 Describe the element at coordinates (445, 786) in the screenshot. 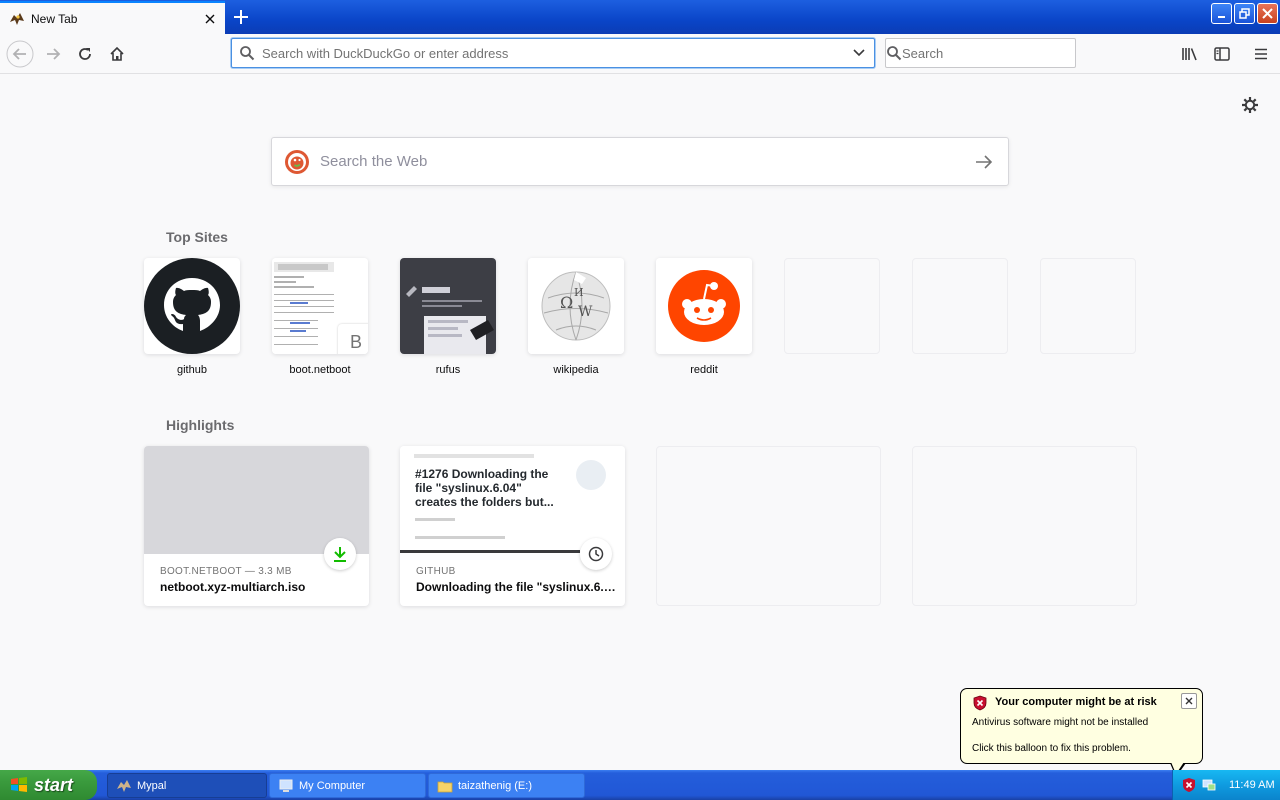

I see `folder-icon` at that location.